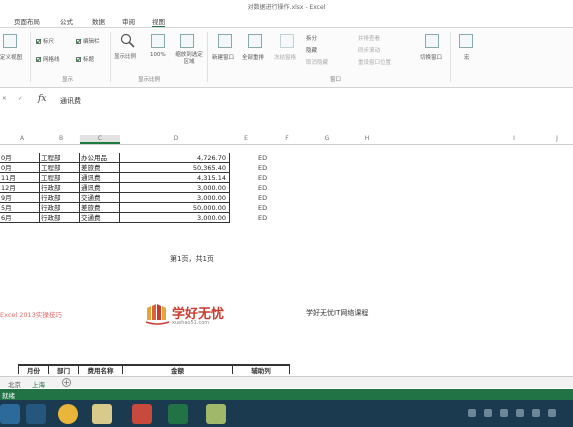 The image size is (573, 427). I want to click on custom-views-button: 定义视图, so click(11, 57).